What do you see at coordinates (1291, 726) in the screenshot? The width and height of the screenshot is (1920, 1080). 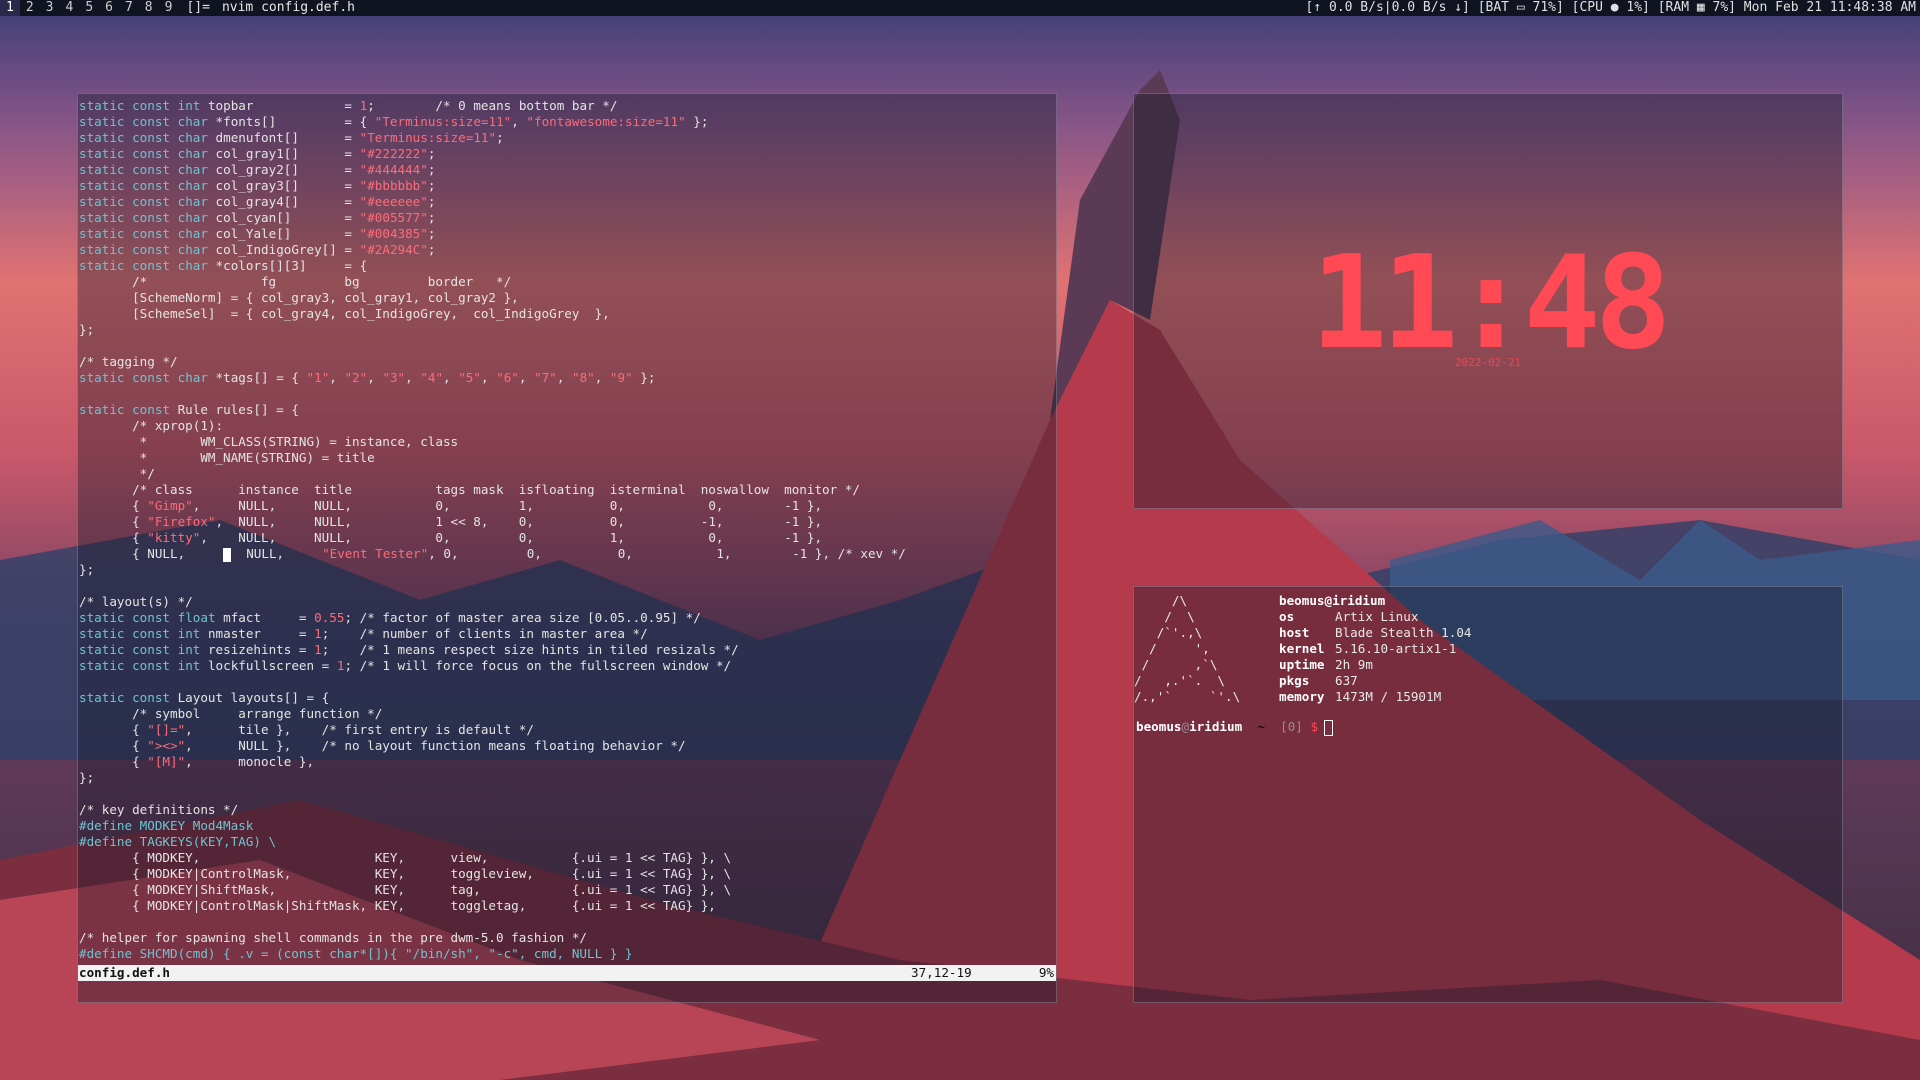 I see `prompt-jobs: [0]` at bounding box center [1291, 726].